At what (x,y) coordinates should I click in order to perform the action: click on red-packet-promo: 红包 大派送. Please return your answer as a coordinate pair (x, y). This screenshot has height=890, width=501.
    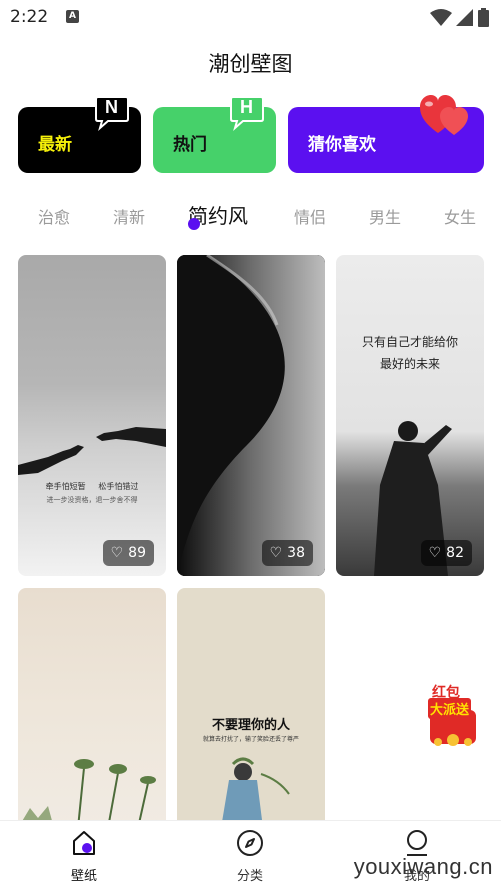
    Looking at the image, I should click on (453, 715).